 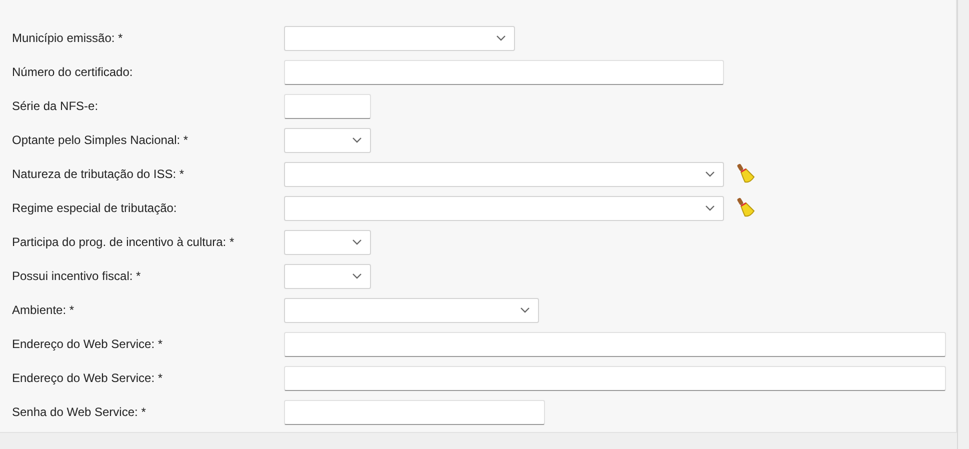 What do you see at coordinates (94, 208) in the screenshot?
I see `field-label: Regime especial de tributação:` at bounding box center [94, 208].